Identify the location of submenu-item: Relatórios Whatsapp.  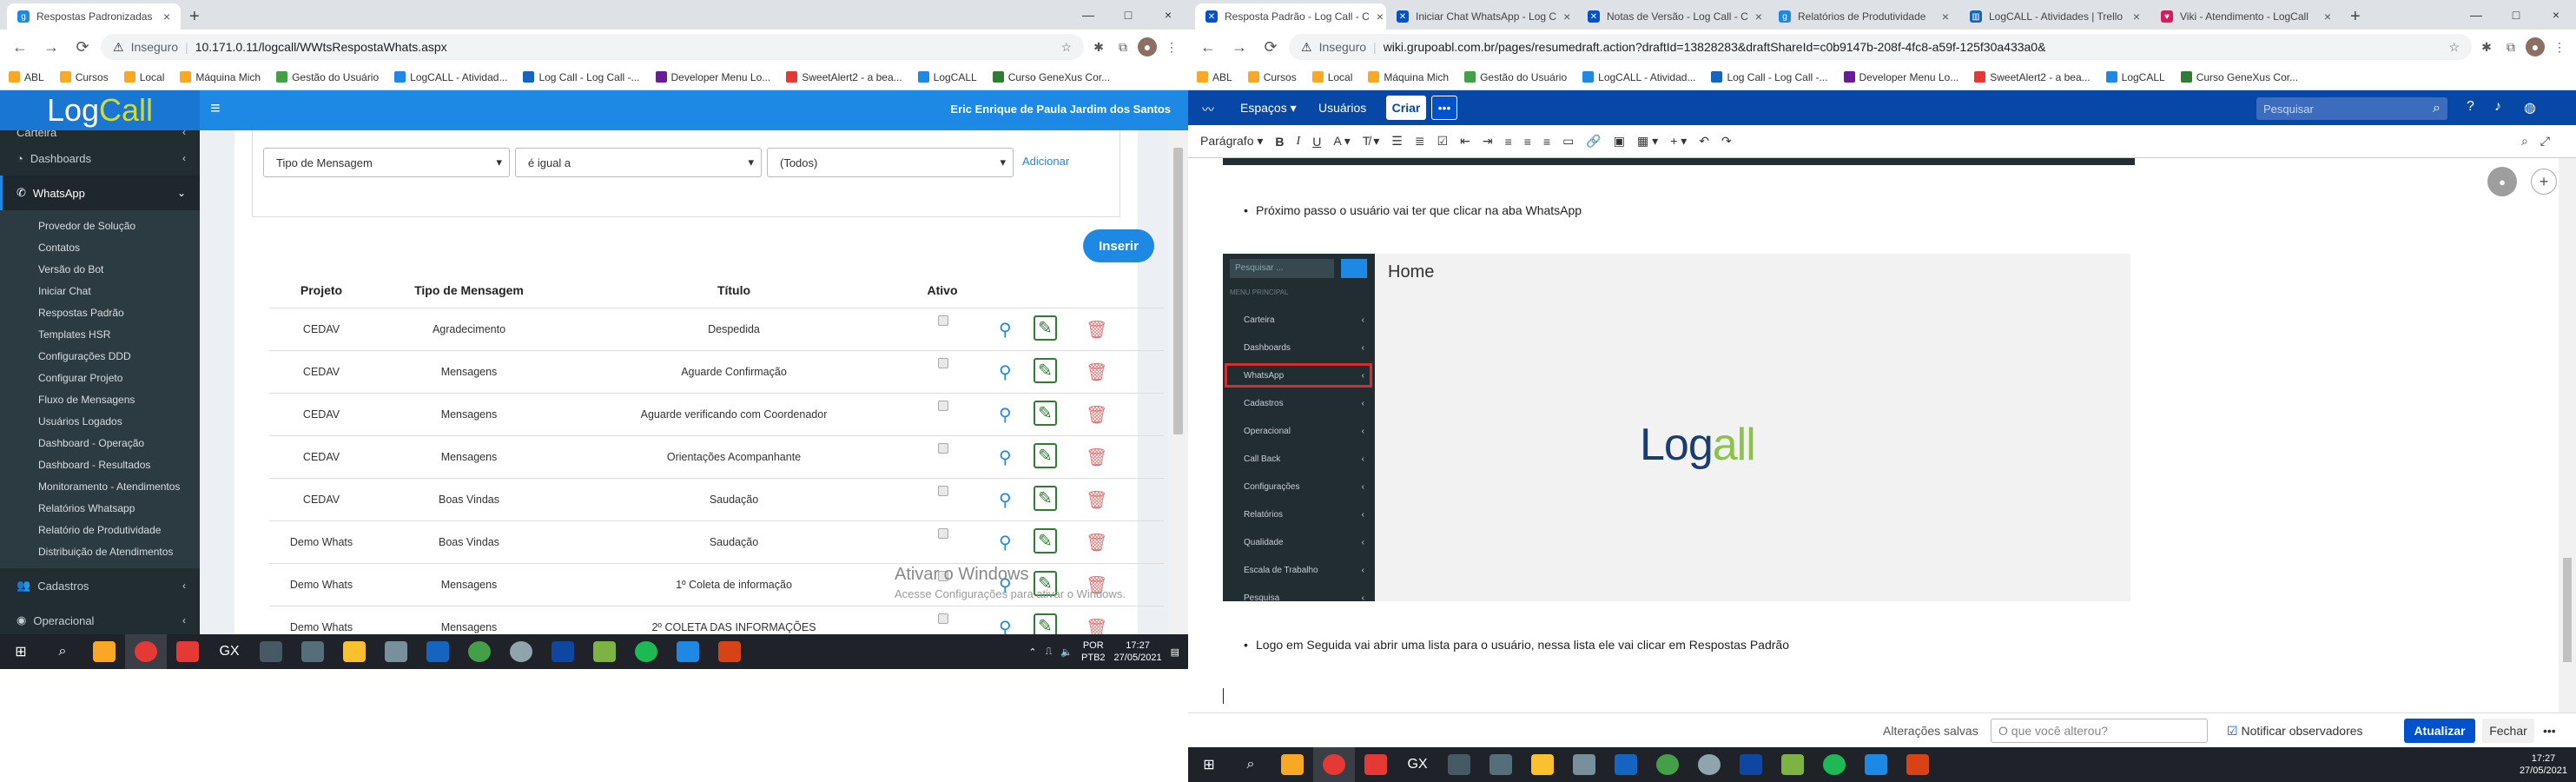
(100, 509).